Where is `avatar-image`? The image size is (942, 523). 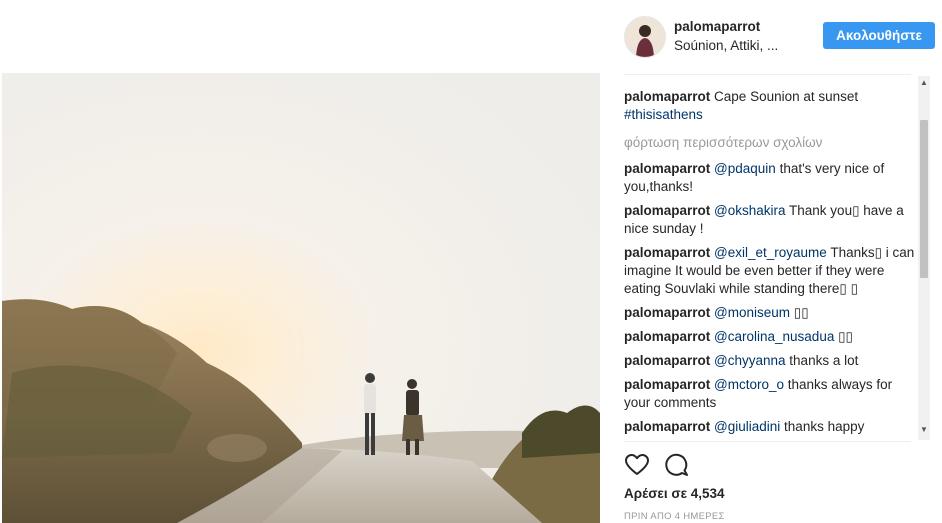 avatar-image is located at coordinates (645, 37).